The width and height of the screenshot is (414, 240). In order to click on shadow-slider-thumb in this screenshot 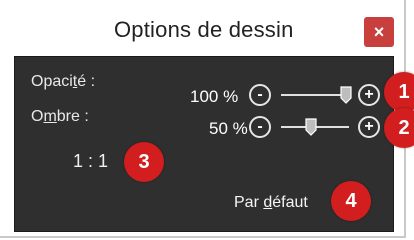, I will do `click(311, 127)`.